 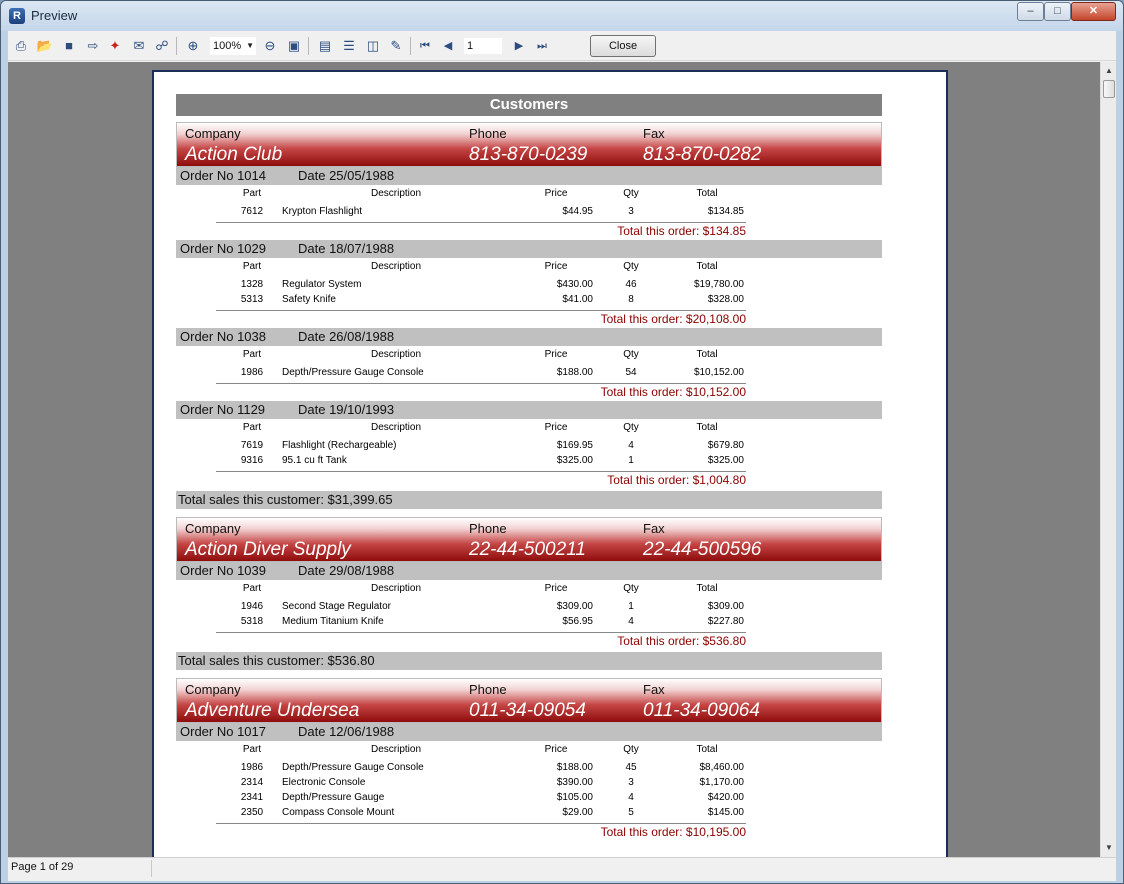 What do you see at coordinates (725, 606) in the screenshot?
I see `item-total: $309.00` at bounding box center [725, 606].